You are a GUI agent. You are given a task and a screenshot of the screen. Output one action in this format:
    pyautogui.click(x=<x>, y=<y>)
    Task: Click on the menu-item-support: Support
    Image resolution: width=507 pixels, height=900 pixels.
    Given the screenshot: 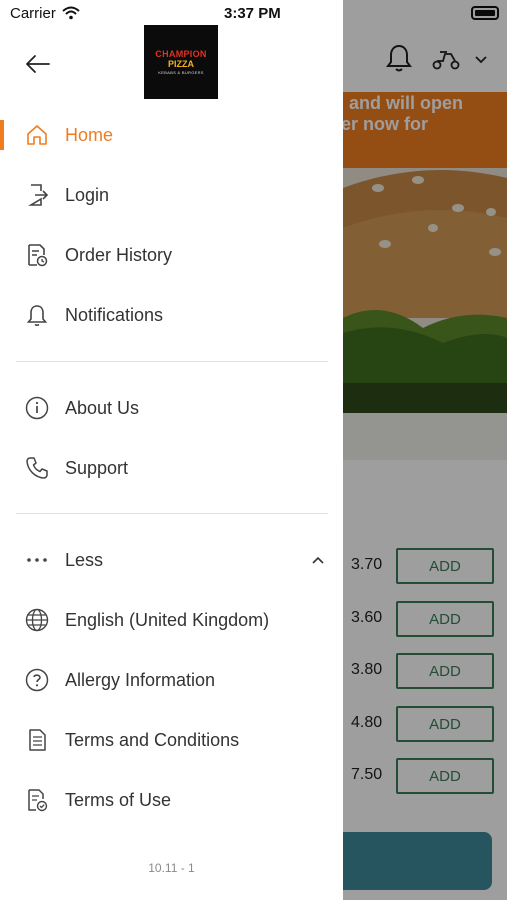 What is the action you would take?
    pyautogui.click(x=171, y=468)
    